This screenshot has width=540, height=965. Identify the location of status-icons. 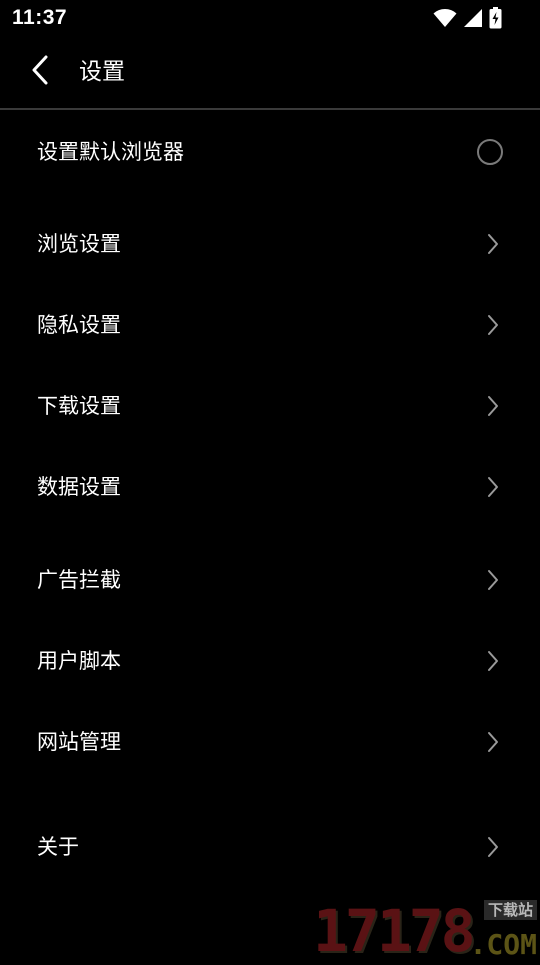
(467, 18).